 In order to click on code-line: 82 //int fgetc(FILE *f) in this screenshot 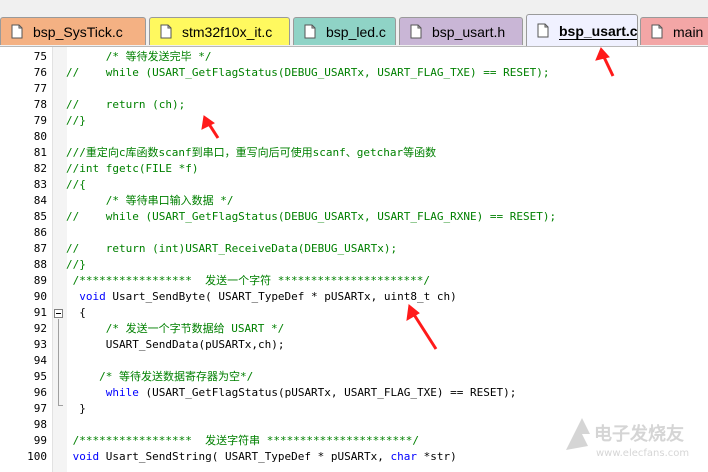, I will do `click(354, 169)`.